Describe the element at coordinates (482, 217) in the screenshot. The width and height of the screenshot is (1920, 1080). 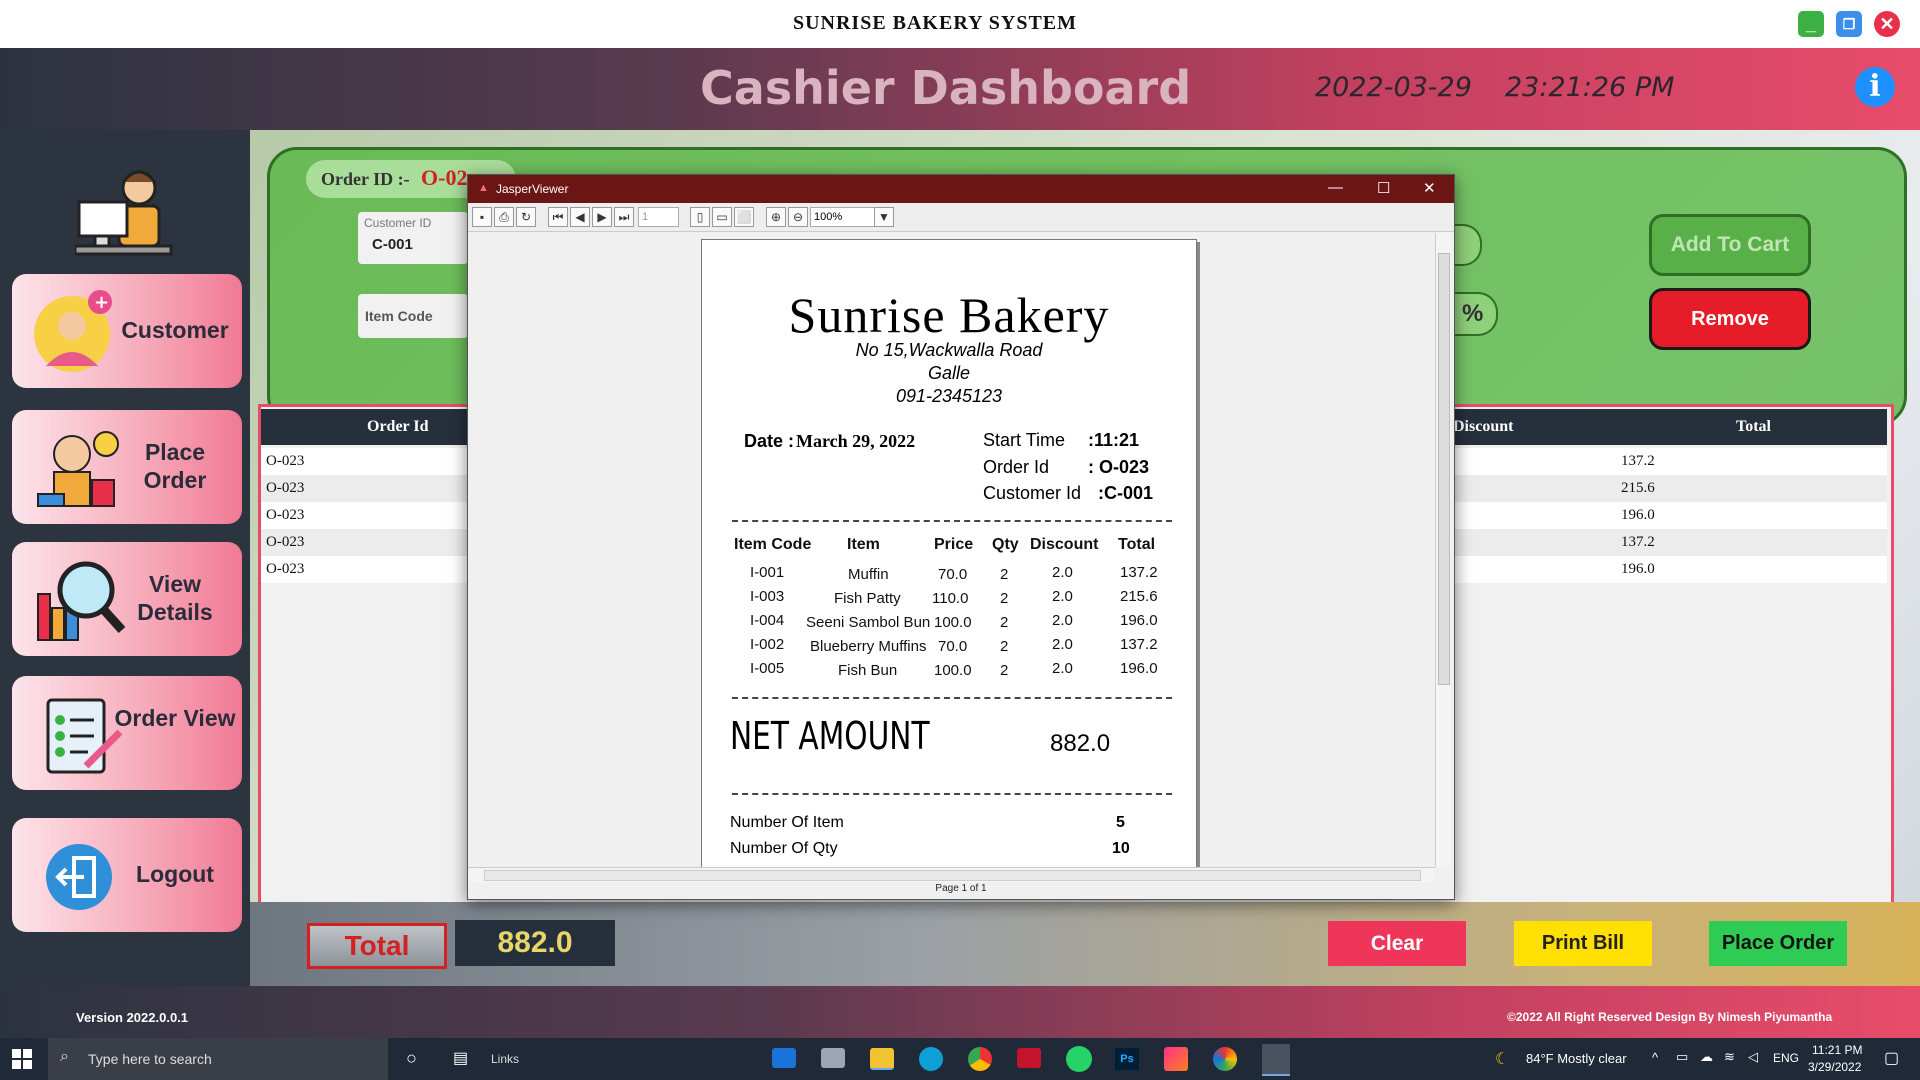
I see `save-icon: ▪` at that location.